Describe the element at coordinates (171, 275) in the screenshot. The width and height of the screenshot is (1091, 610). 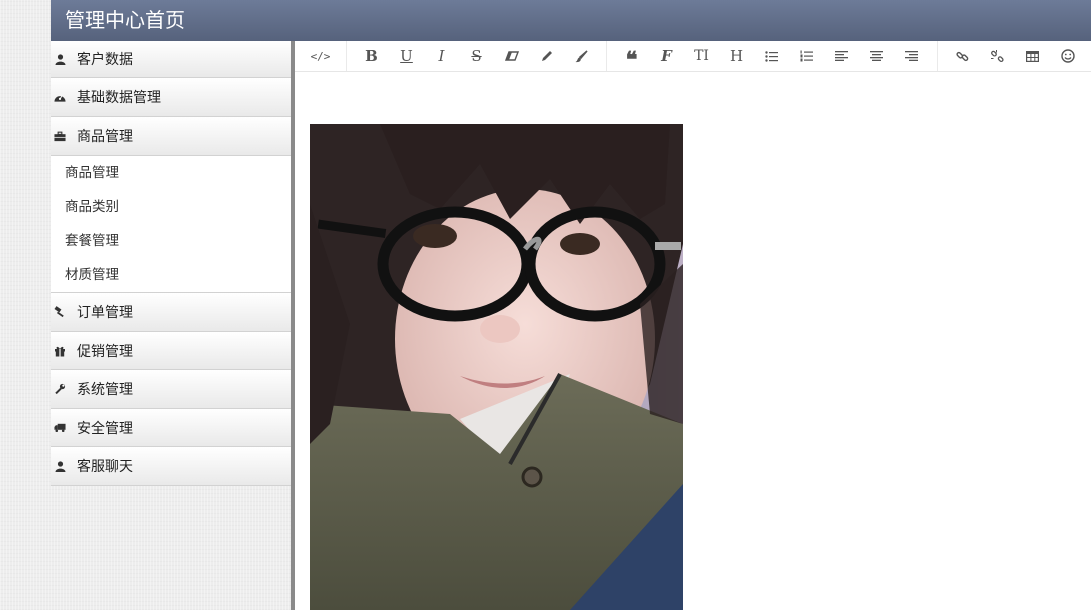
I see `submenu-item-material-management: 材质管理` at that location.